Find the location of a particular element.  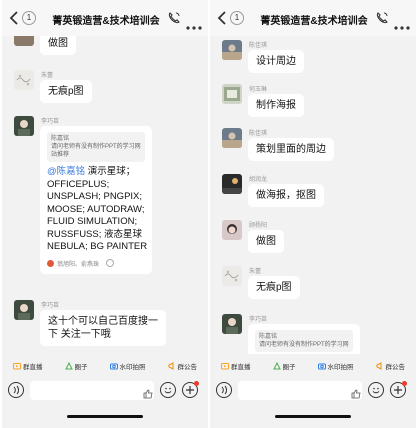

quoted-reply-bubble: 陈嘉铭 请问老师有没有制作PPT的学习网 is located at coordinates (304, 339).